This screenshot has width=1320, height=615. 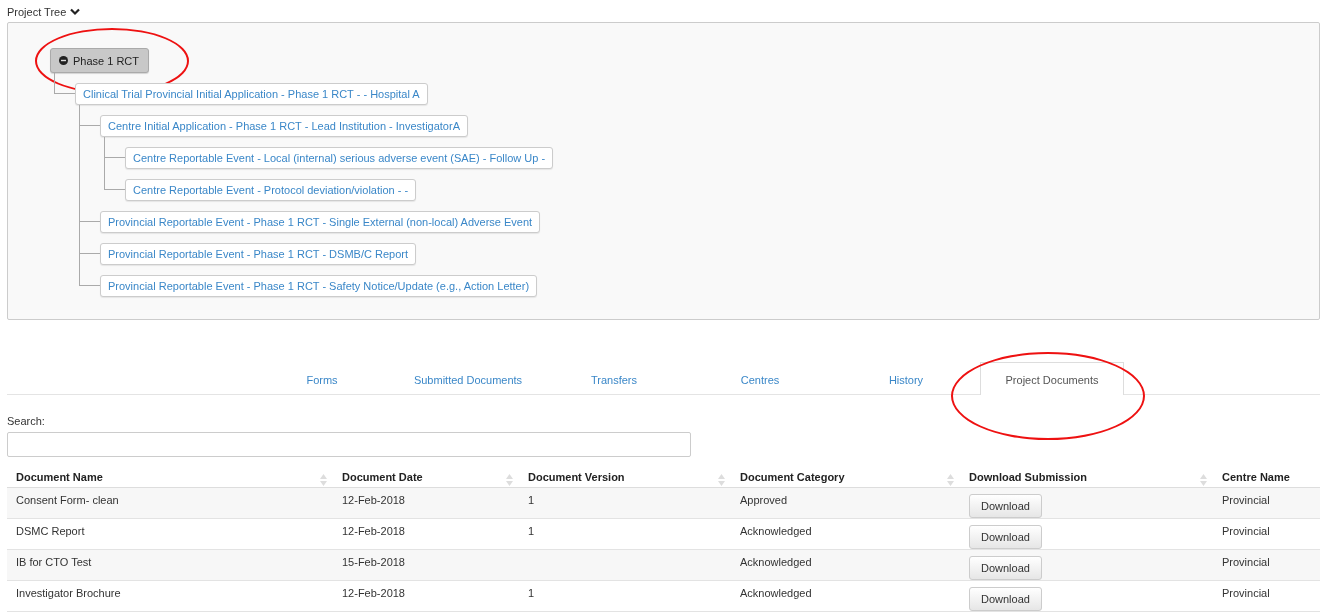 What do you see at coordinates (1052, 378) in the screenshot?
I see `tab: Project Documents` at bounding box center [1052, 378].